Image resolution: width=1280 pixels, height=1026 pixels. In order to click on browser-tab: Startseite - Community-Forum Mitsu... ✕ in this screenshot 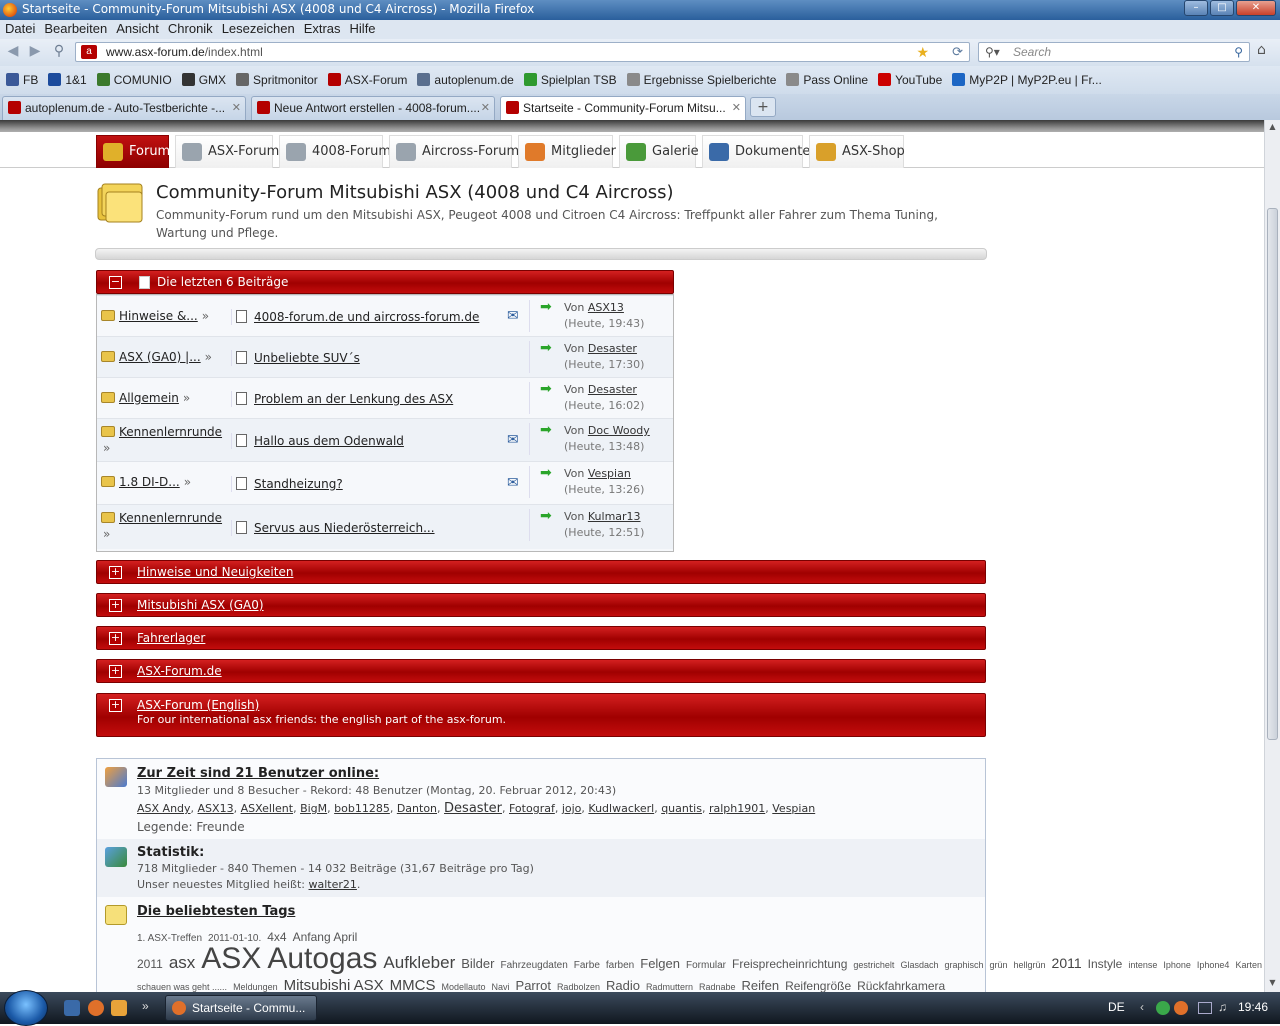, I will do `click(623, 108)`.